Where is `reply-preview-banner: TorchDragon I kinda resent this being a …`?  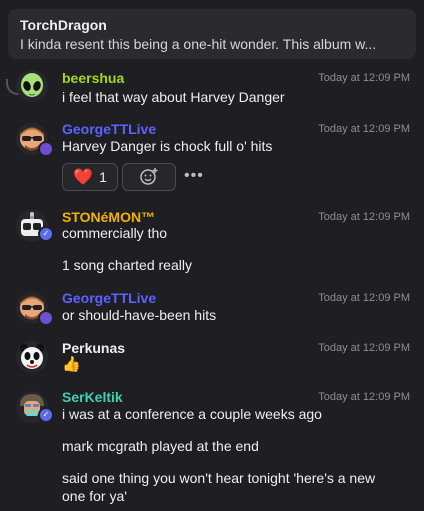
reply-preview-banner: TorchDragon I kinda resent this being a … is located at coordinates (212, 34).